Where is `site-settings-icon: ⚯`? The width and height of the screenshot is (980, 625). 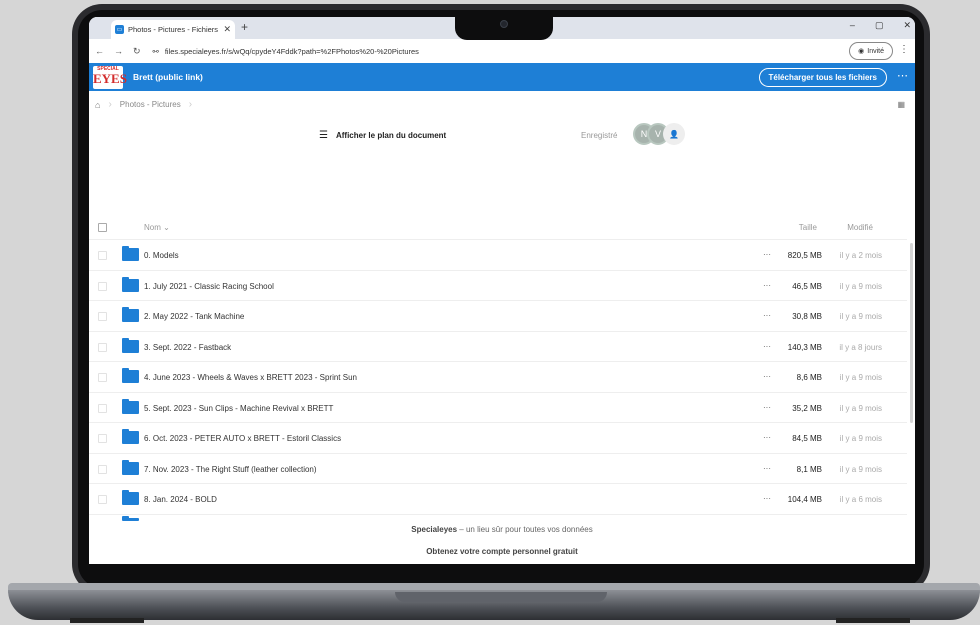 site-settings-icon: ⚯ is located at coordinates (156, 51).